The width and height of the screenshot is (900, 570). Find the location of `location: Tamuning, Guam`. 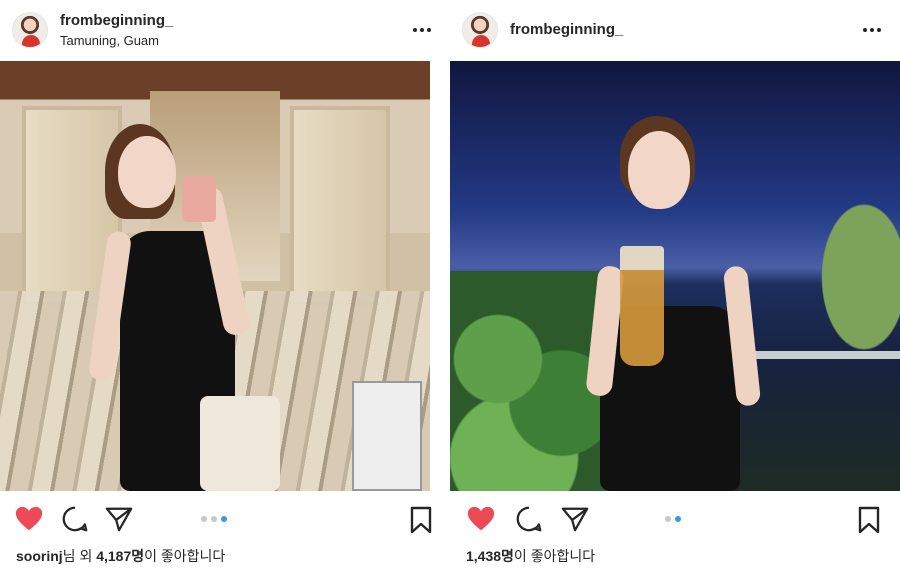

location: Tamuning, Guam is located at coordinates (109, 40).